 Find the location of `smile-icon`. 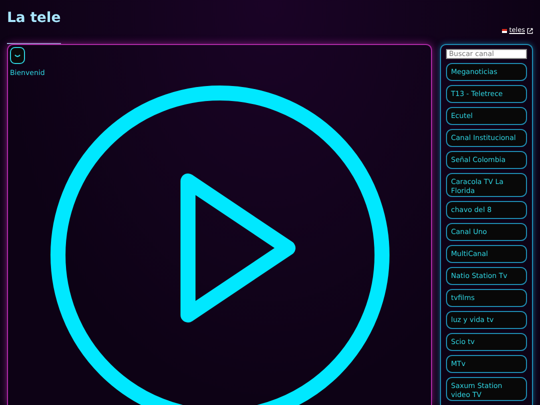

smile-icon is located at coordinates (17, 56).